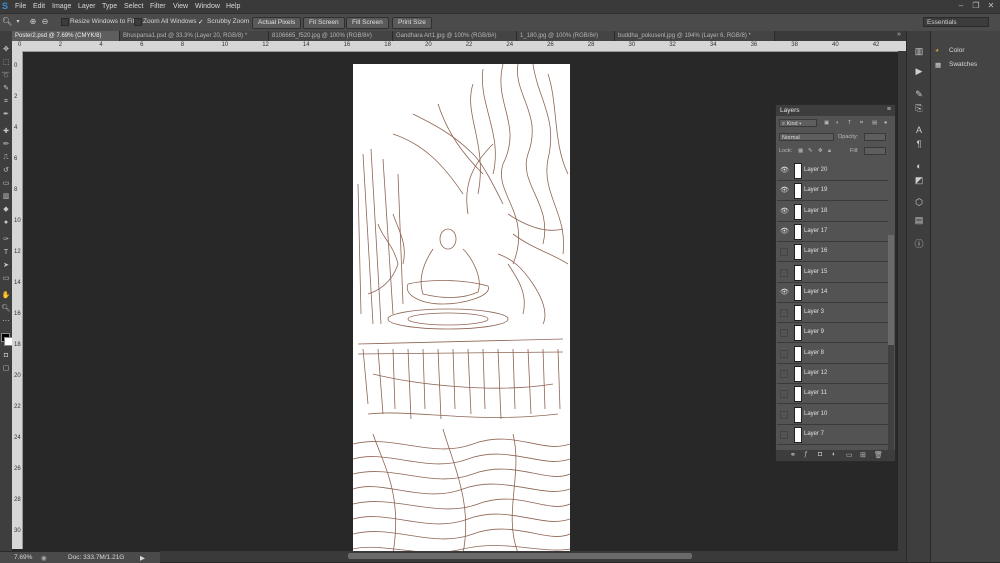  I want to click on layer-name: Layer 14, so click(815, 292).